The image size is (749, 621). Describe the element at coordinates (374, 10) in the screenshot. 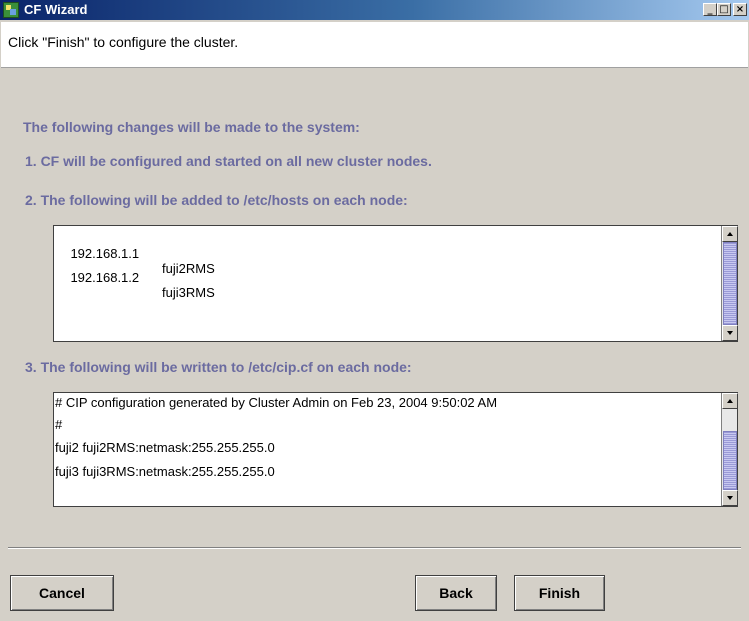

I see `title-bar: CF Wizard _ □ ×` at that location.